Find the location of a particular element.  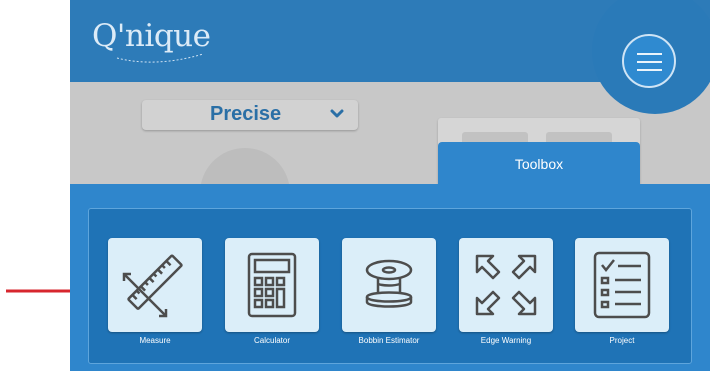

tool-label: Project is located at coordinates (622, 340).